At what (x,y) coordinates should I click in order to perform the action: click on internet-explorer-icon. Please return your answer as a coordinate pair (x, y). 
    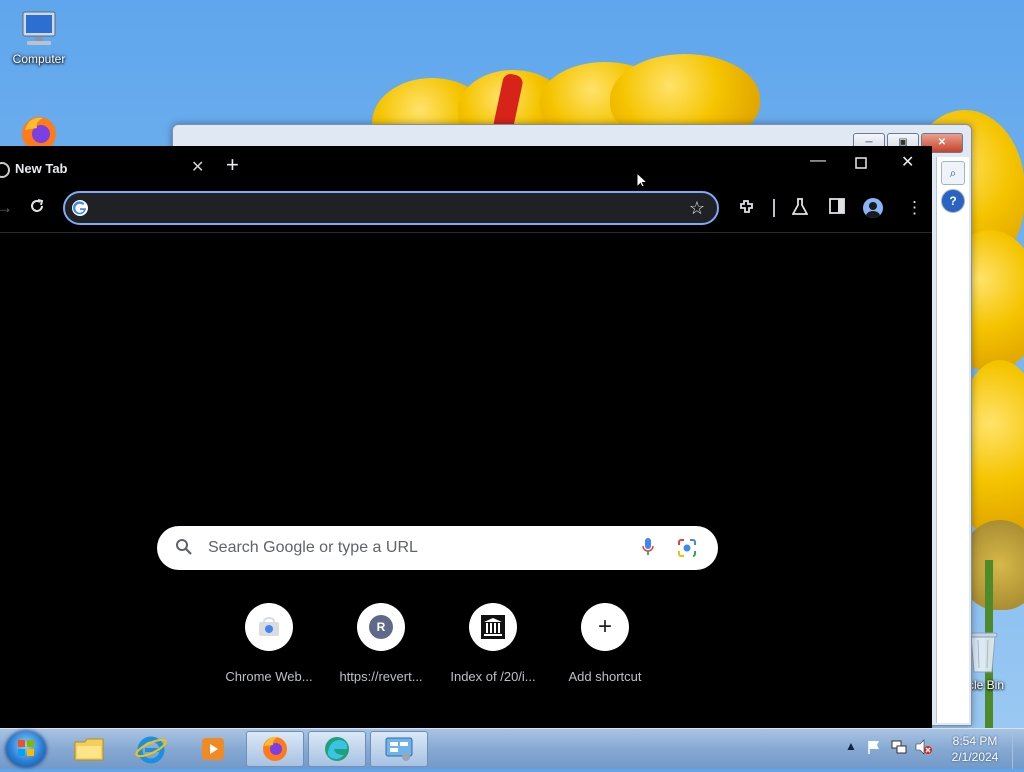
    Looking at the image, I should click on (151, 749).